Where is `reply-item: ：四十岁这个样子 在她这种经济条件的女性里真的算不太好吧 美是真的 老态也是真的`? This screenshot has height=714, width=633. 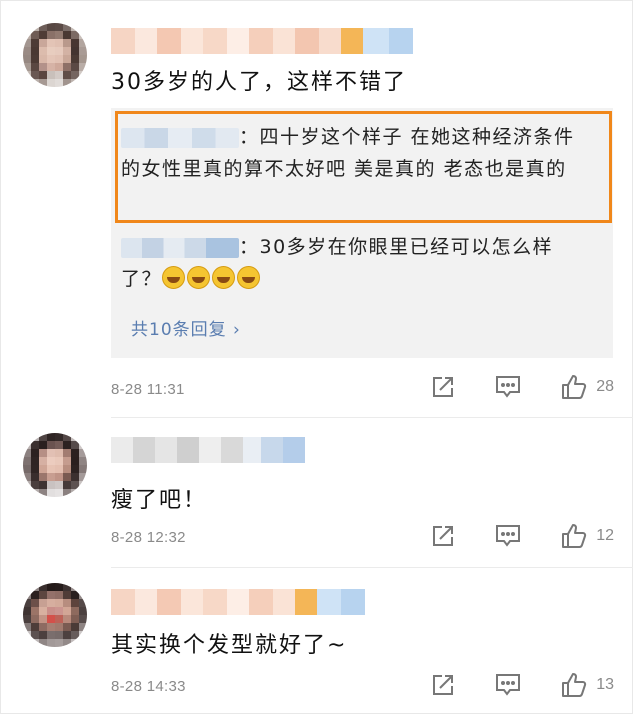 reply-item: ：四十岁这个样子 在她这种经济条件的女性里真的算不太好吧 美是真的 老态也是真的 is located at coordinates (356, 153).